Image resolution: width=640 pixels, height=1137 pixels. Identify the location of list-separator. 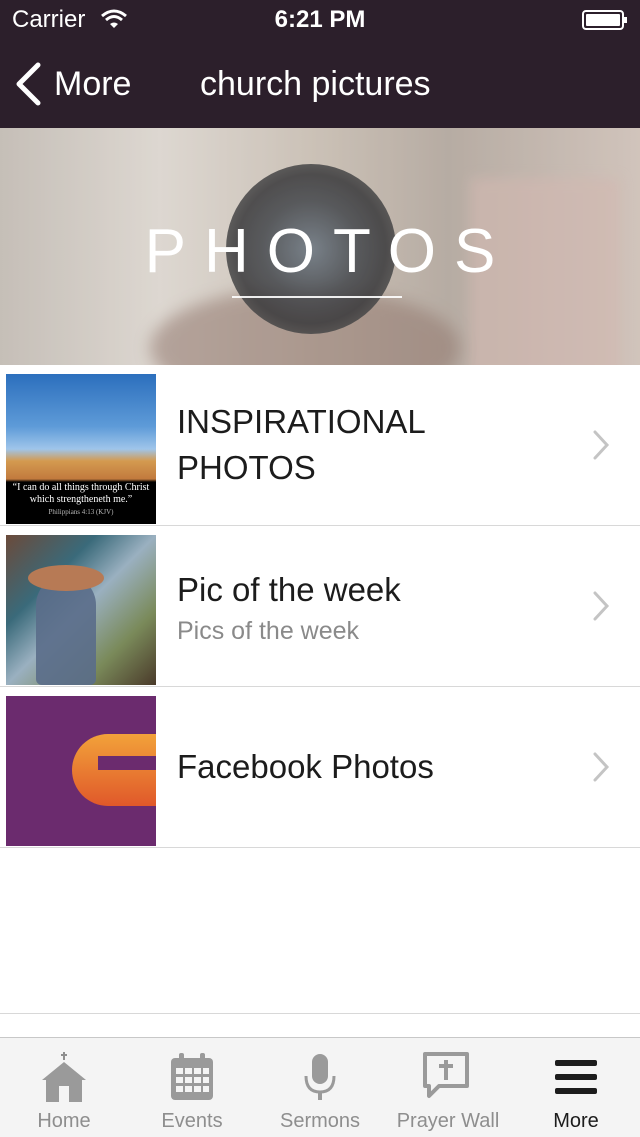
(320, 1013).